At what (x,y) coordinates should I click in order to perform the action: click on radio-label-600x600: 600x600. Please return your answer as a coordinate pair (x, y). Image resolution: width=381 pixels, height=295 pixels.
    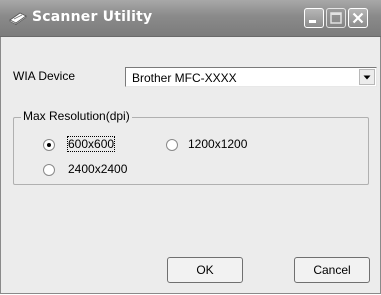
    Looking at the image, I should click on (91, 144).